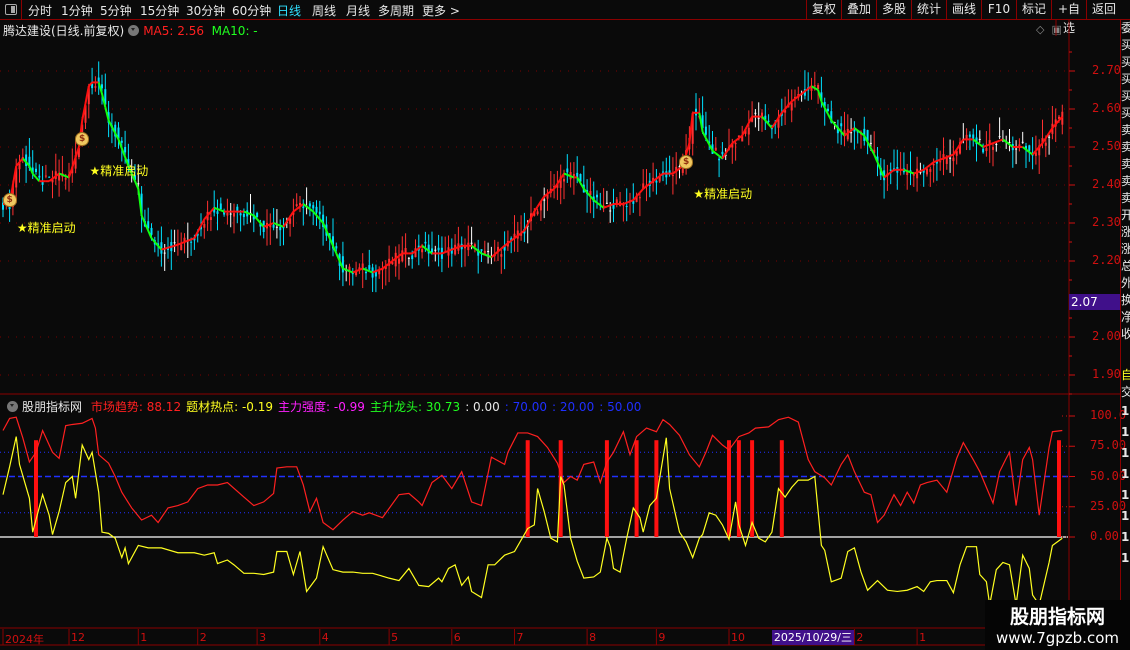  What do you see at coordinates (529, 407) in the screenshot?
I see `indicator-number: 70.00` at bounding box center [529, 407].